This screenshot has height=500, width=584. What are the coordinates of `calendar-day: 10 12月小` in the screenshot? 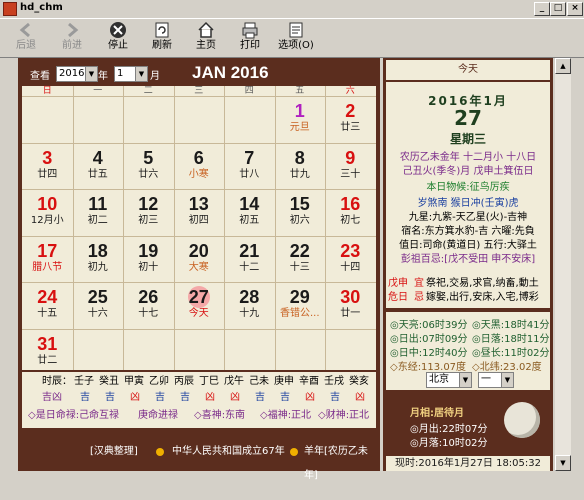 It's located at (47, 212).